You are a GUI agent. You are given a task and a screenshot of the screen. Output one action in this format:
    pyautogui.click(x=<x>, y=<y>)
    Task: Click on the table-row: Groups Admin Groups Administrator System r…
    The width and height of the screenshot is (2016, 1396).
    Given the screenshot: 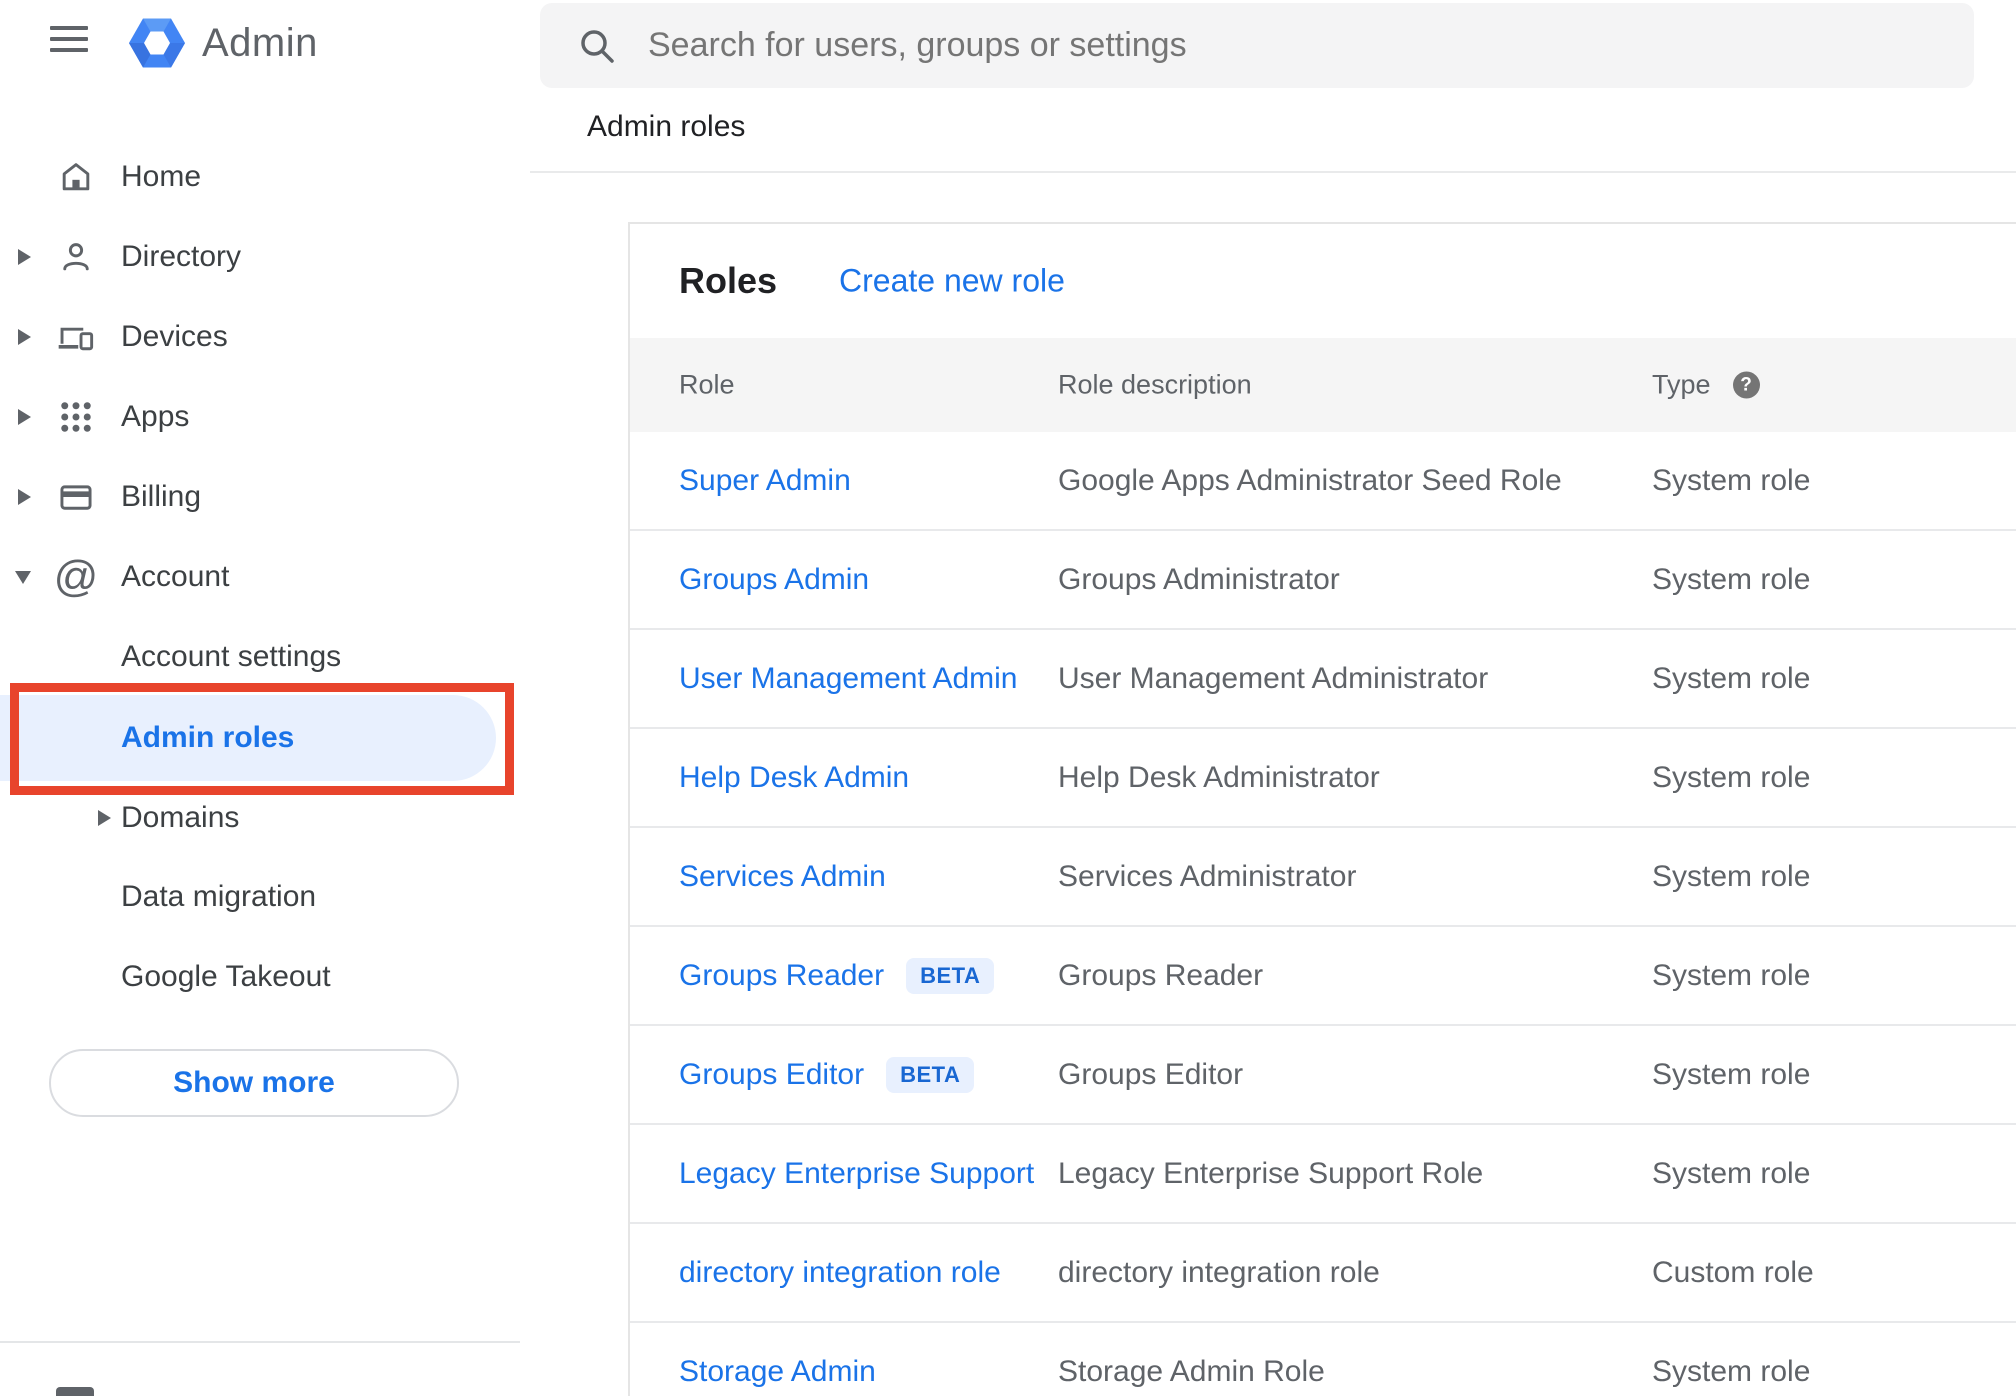 What is the action you would take?
    pyautogui.click(x=1323, y=580)
    